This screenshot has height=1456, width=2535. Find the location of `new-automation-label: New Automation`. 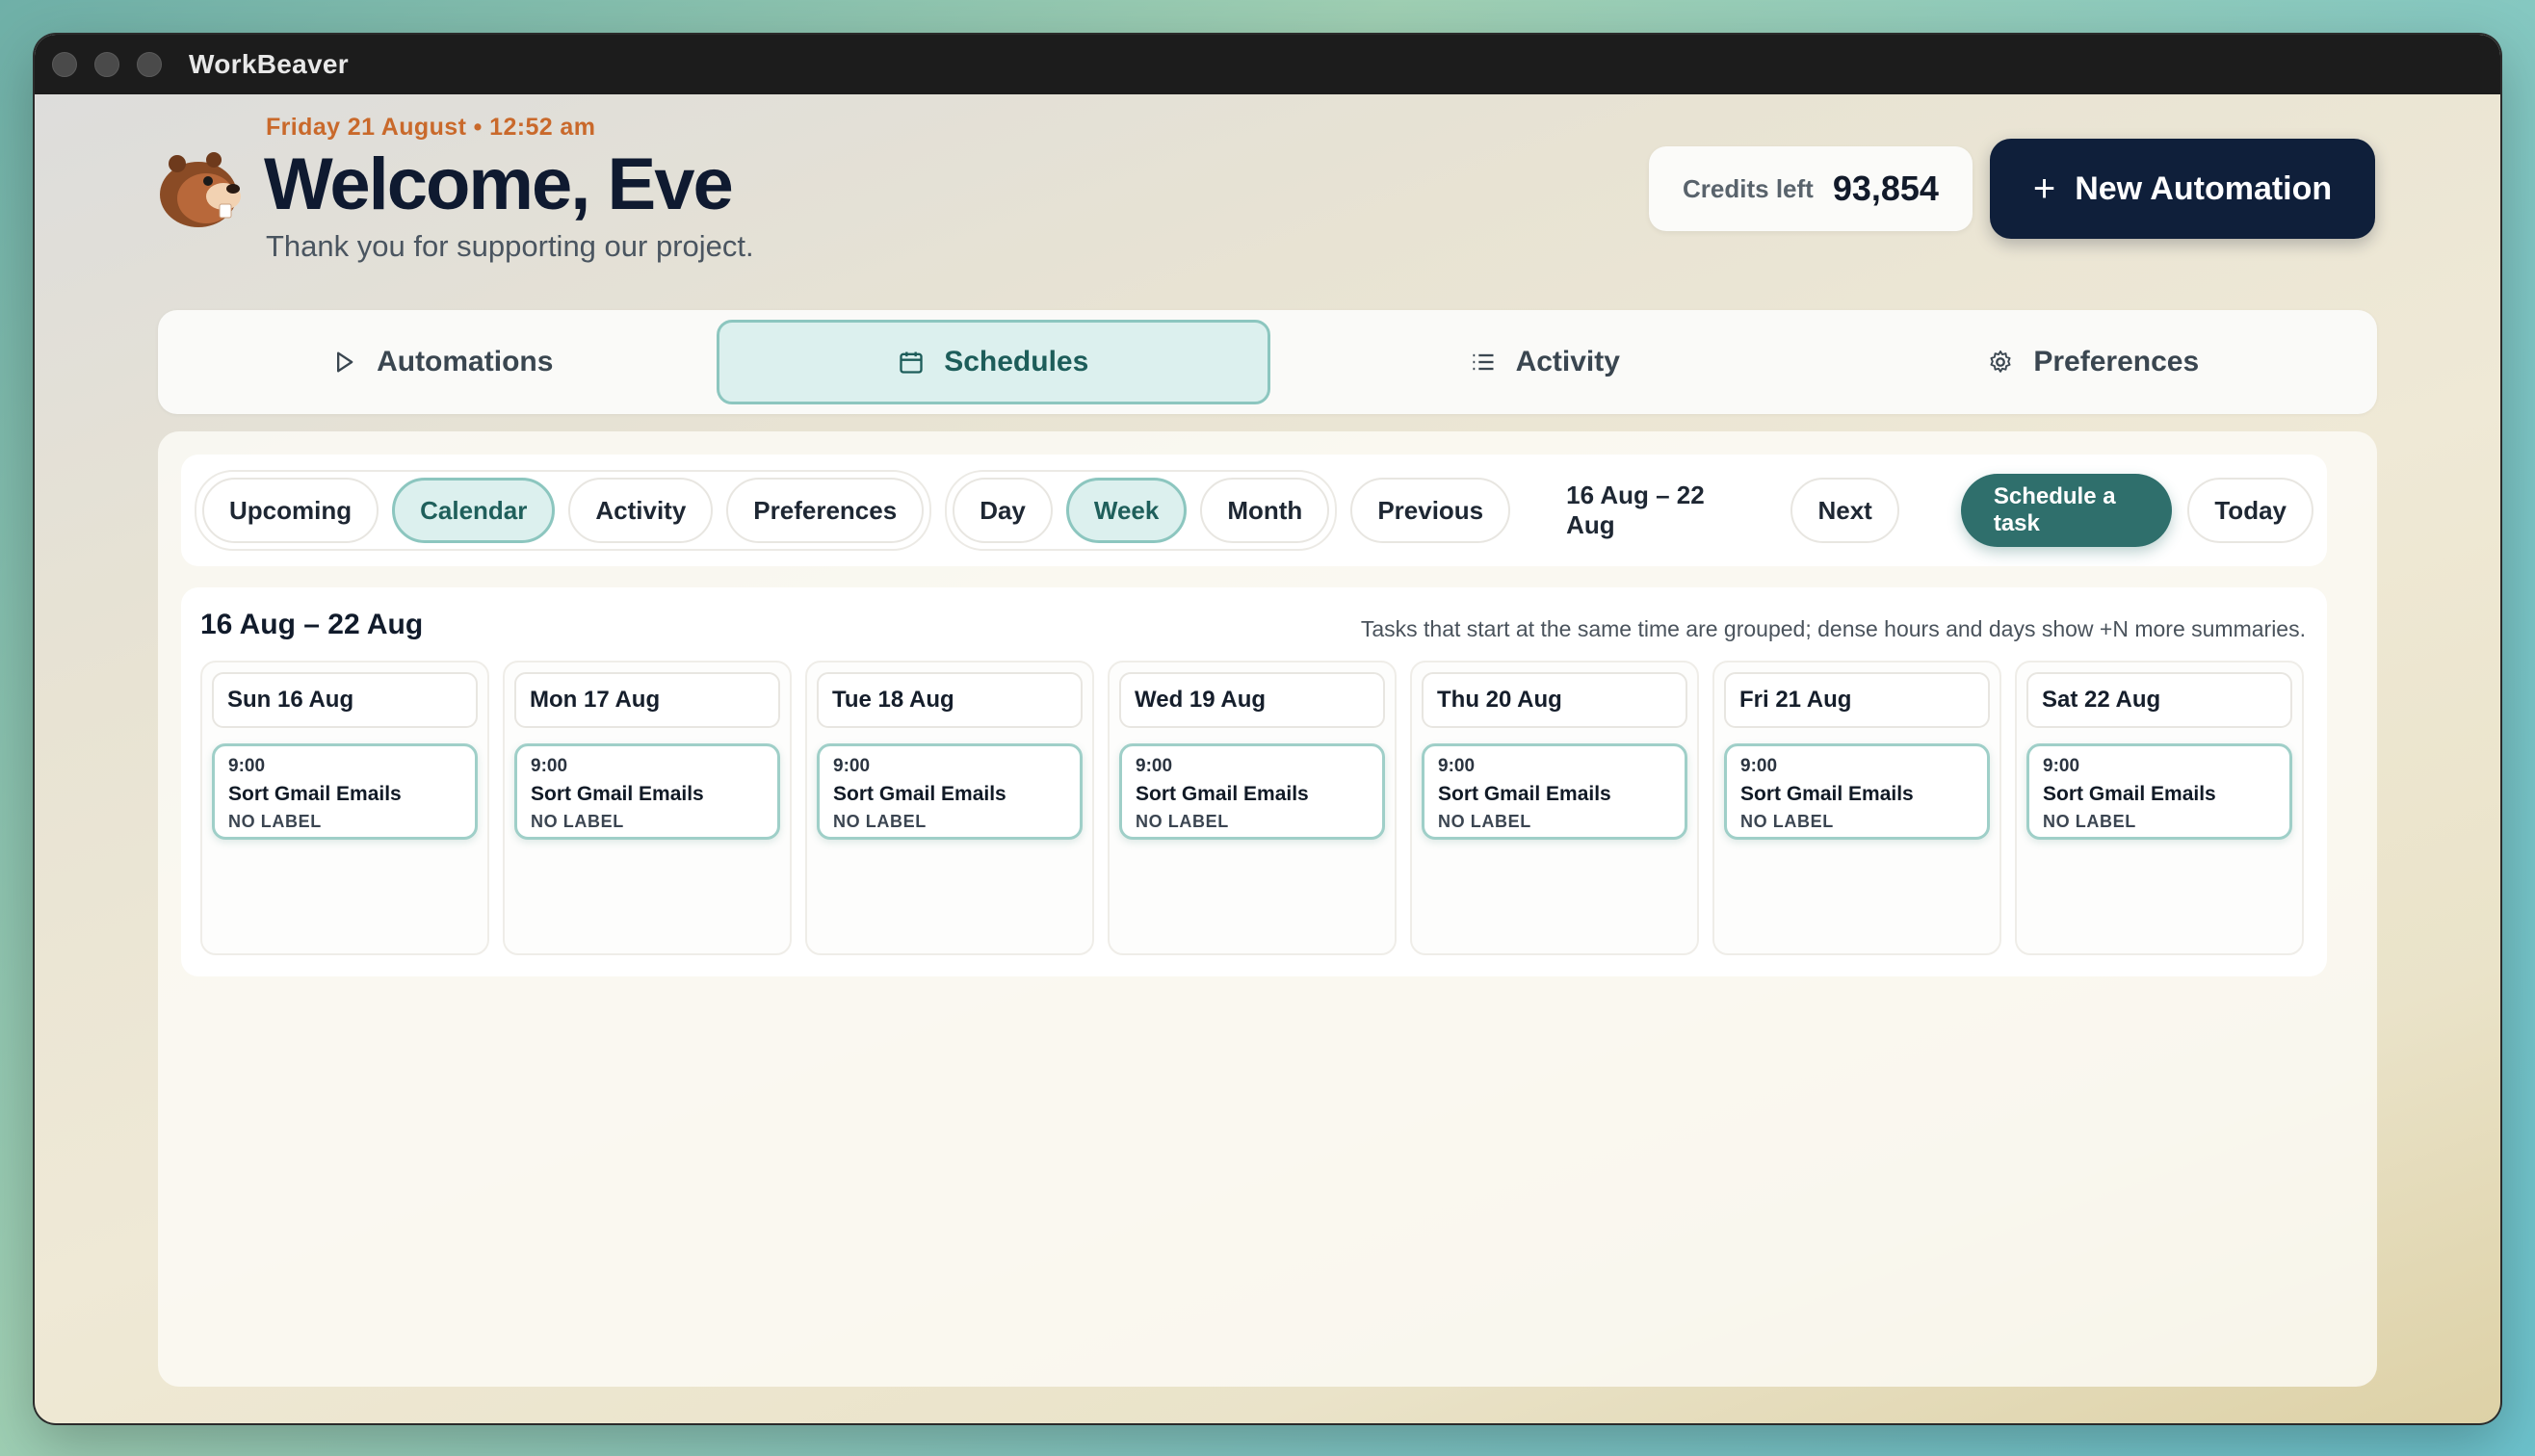

new-automation-label: New Automation is located at coordinates (2204, 188).